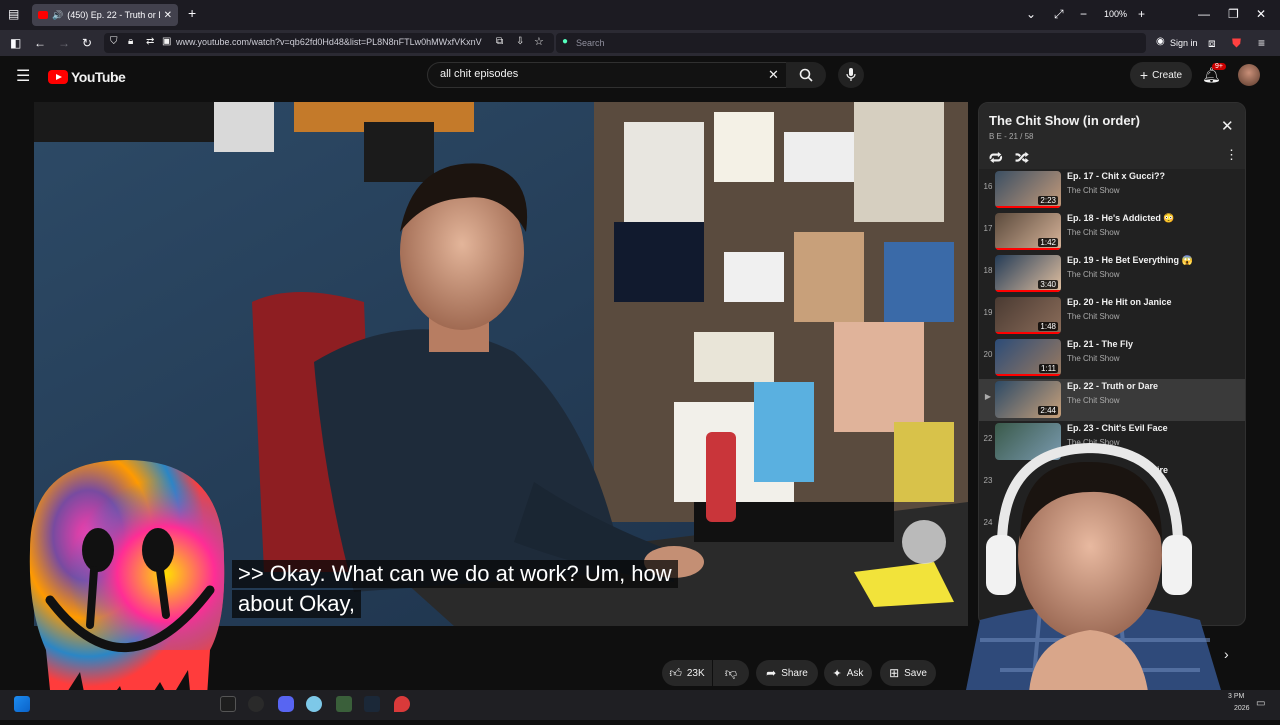 The image size is (1280, 725). I want to click on playlist-item: 20 1:11 Ep. 21 - The Fly The Chit Show, so click(1112, 358).